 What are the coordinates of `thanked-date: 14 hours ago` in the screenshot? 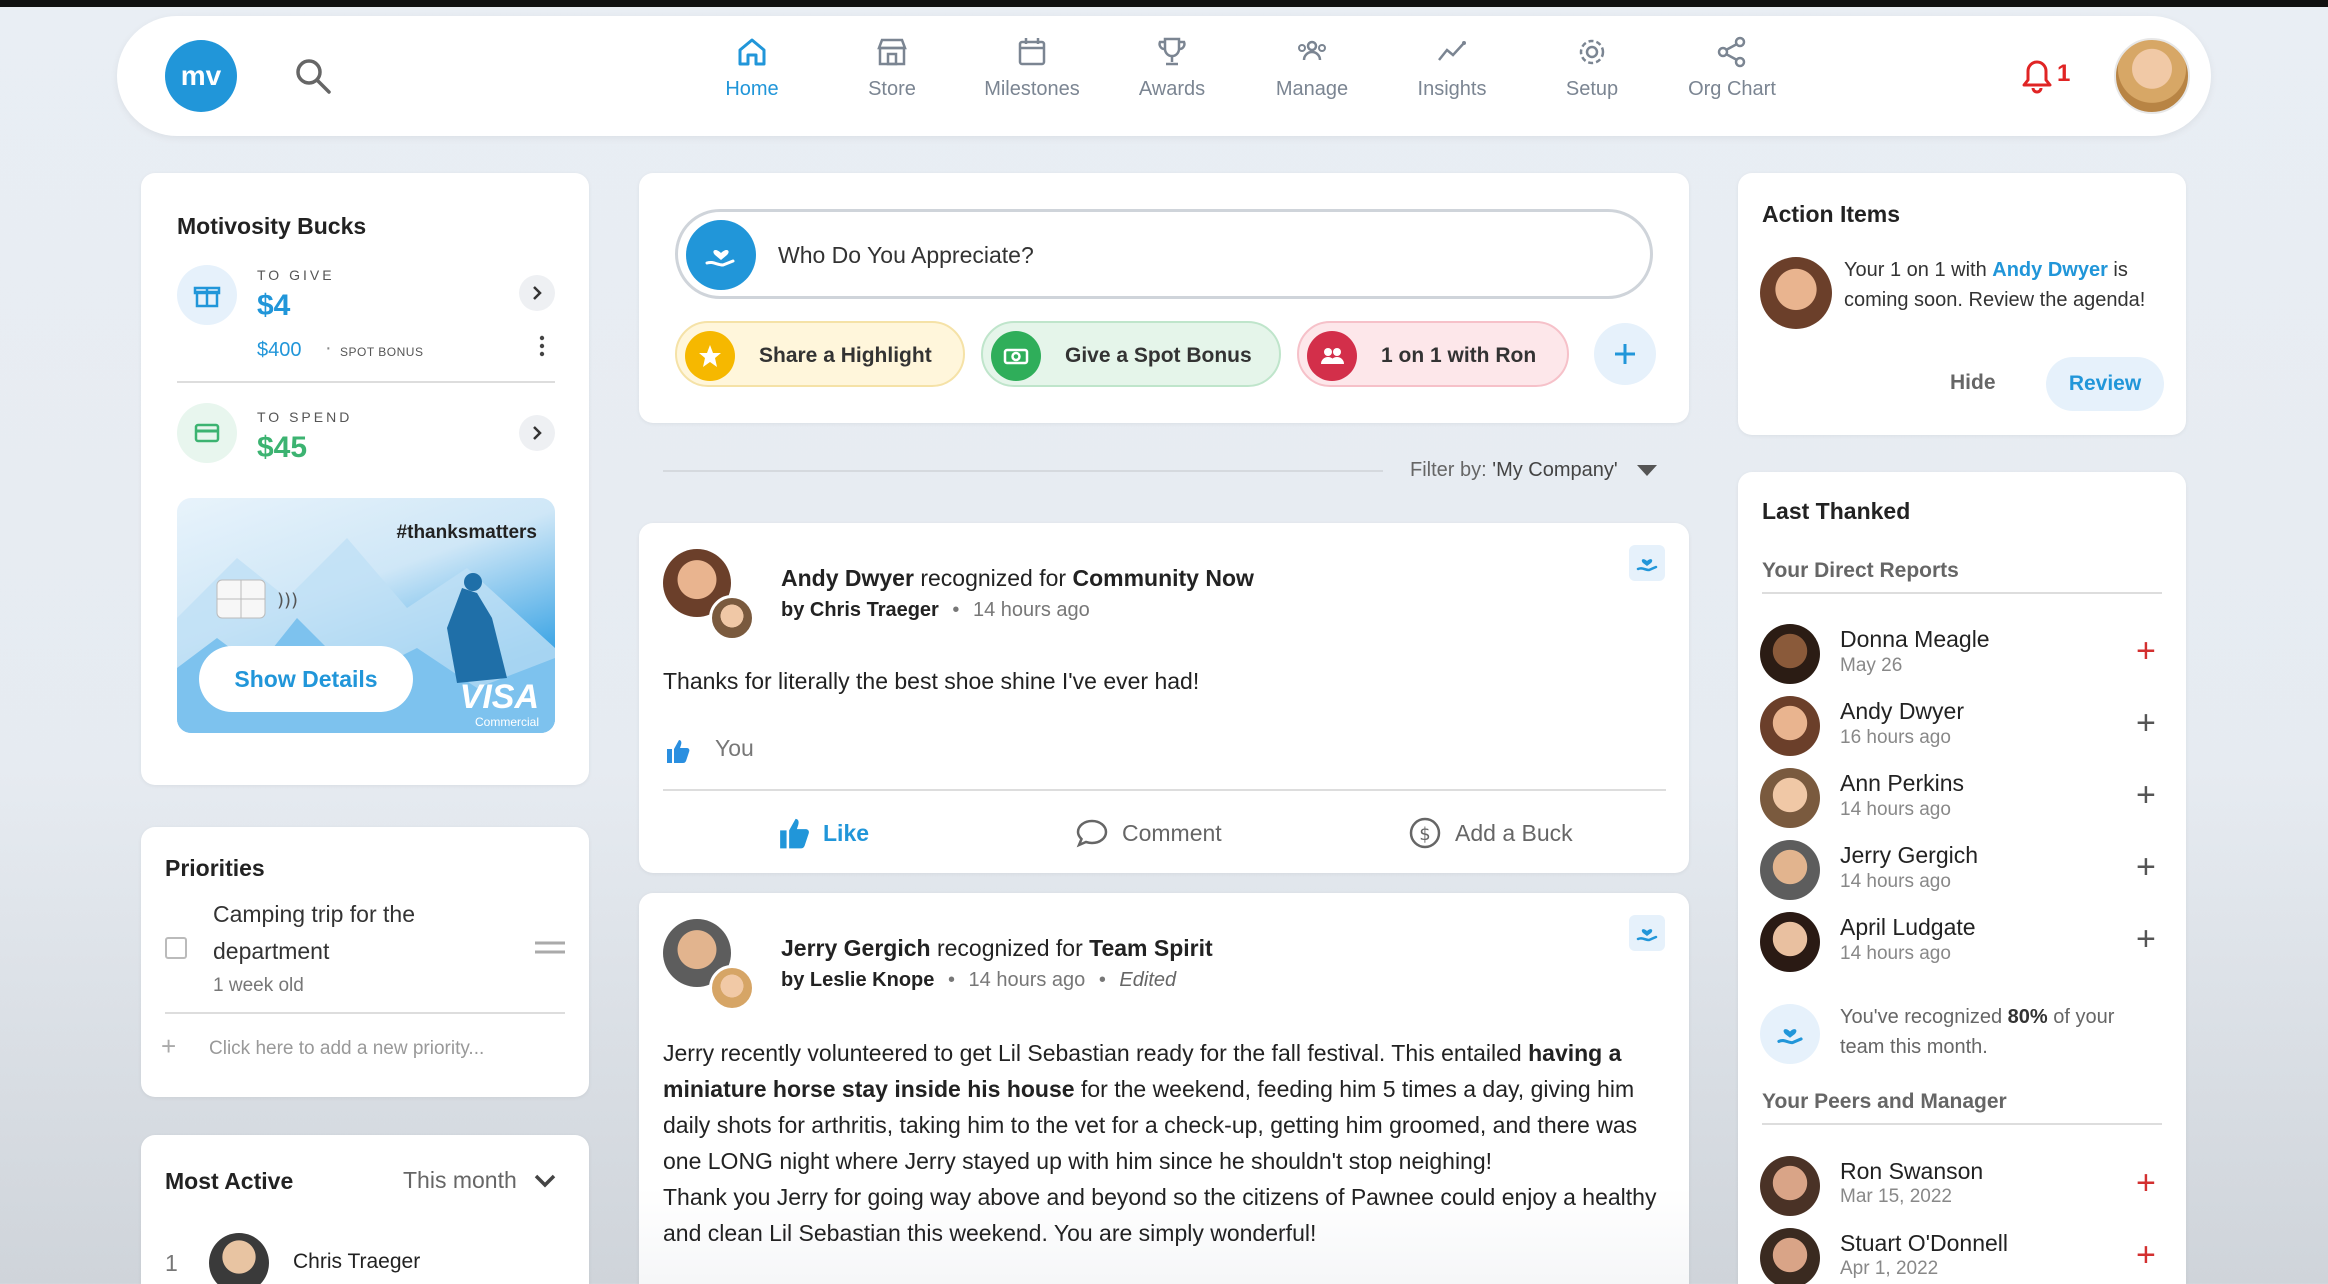 It's located at (1895, 809).